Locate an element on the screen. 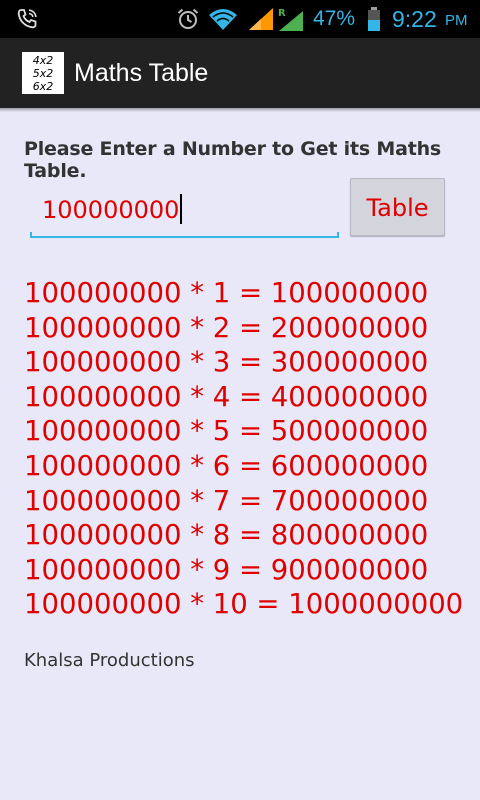  table-row: 100000000 * 10 = 1000000000 is located at coordinates (244, 604).